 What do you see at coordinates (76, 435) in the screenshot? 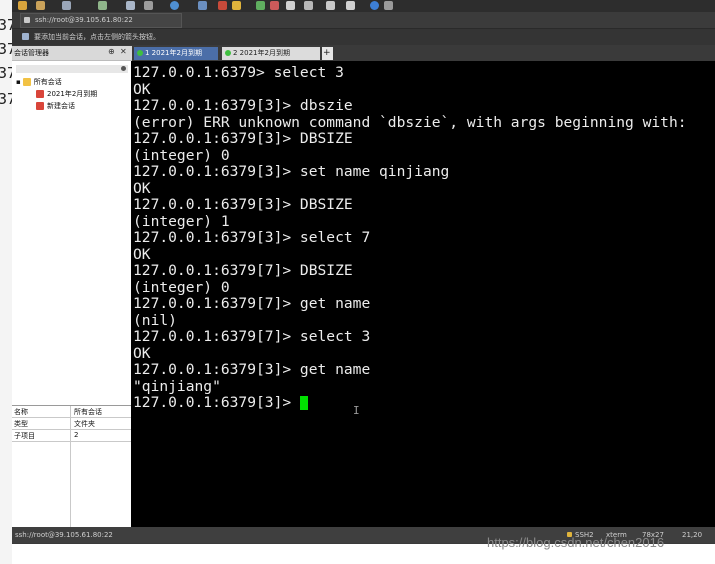
I see `property-value: 2` at bounding box center [76, 435].